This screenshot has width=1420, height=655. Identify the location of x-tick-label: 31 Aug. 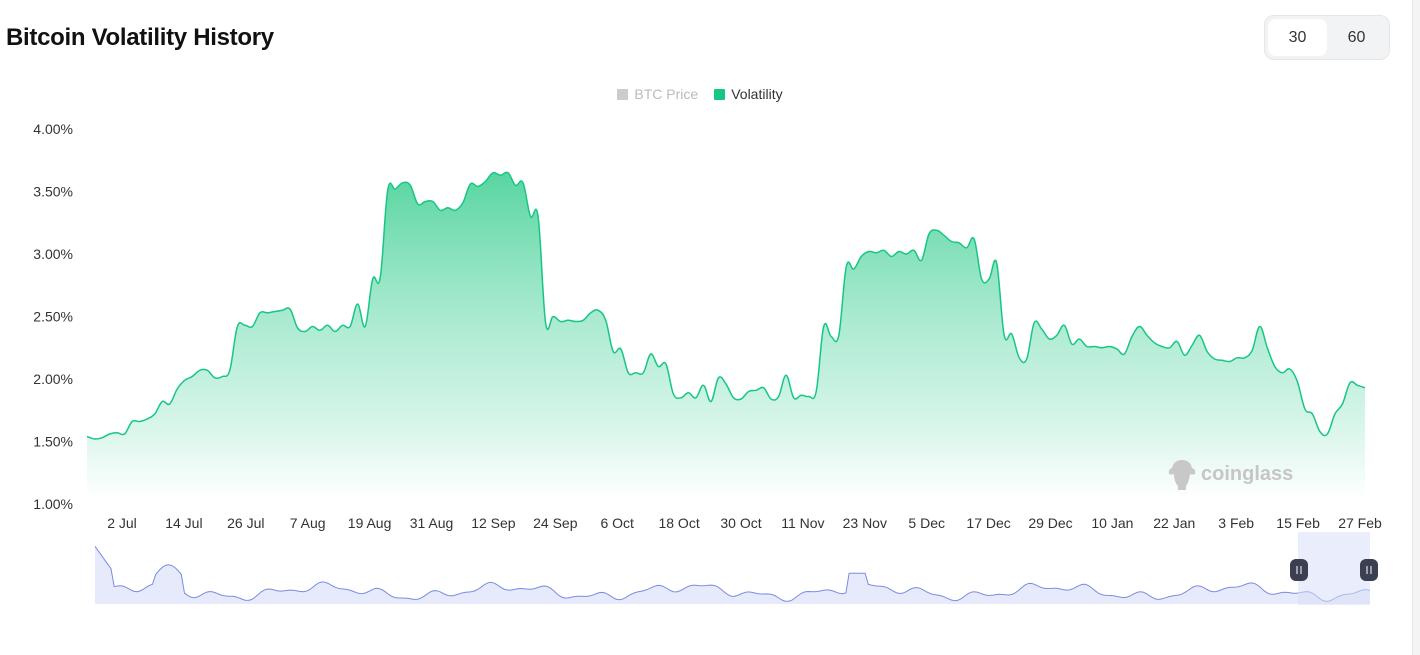
(432, 523).